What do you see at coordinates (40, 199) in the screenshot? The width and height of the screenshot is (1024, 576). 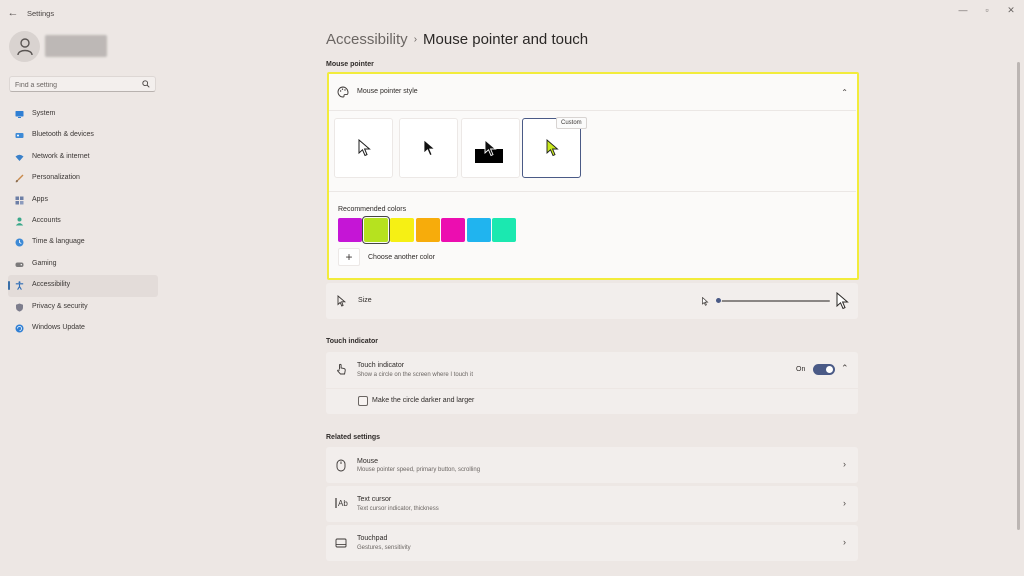 I see `sidebar-item-label: Apps` at bounding box center [40, 199].